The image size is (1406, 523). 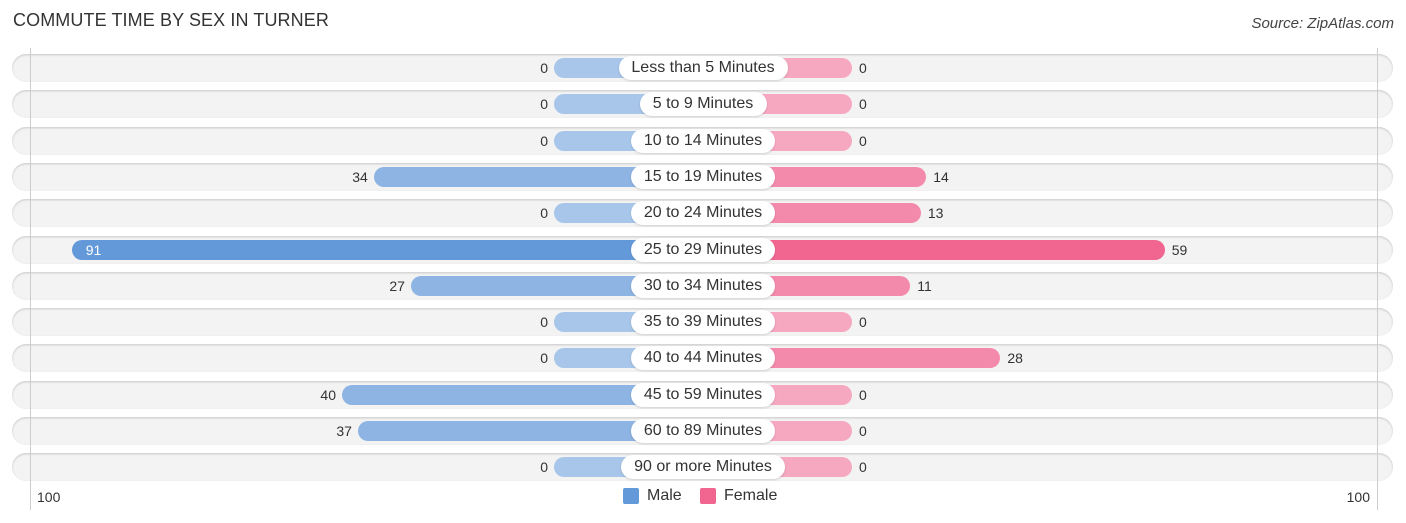 I want to click on category-label: 60 to 89 Minutes, so click(x=703, y=431).